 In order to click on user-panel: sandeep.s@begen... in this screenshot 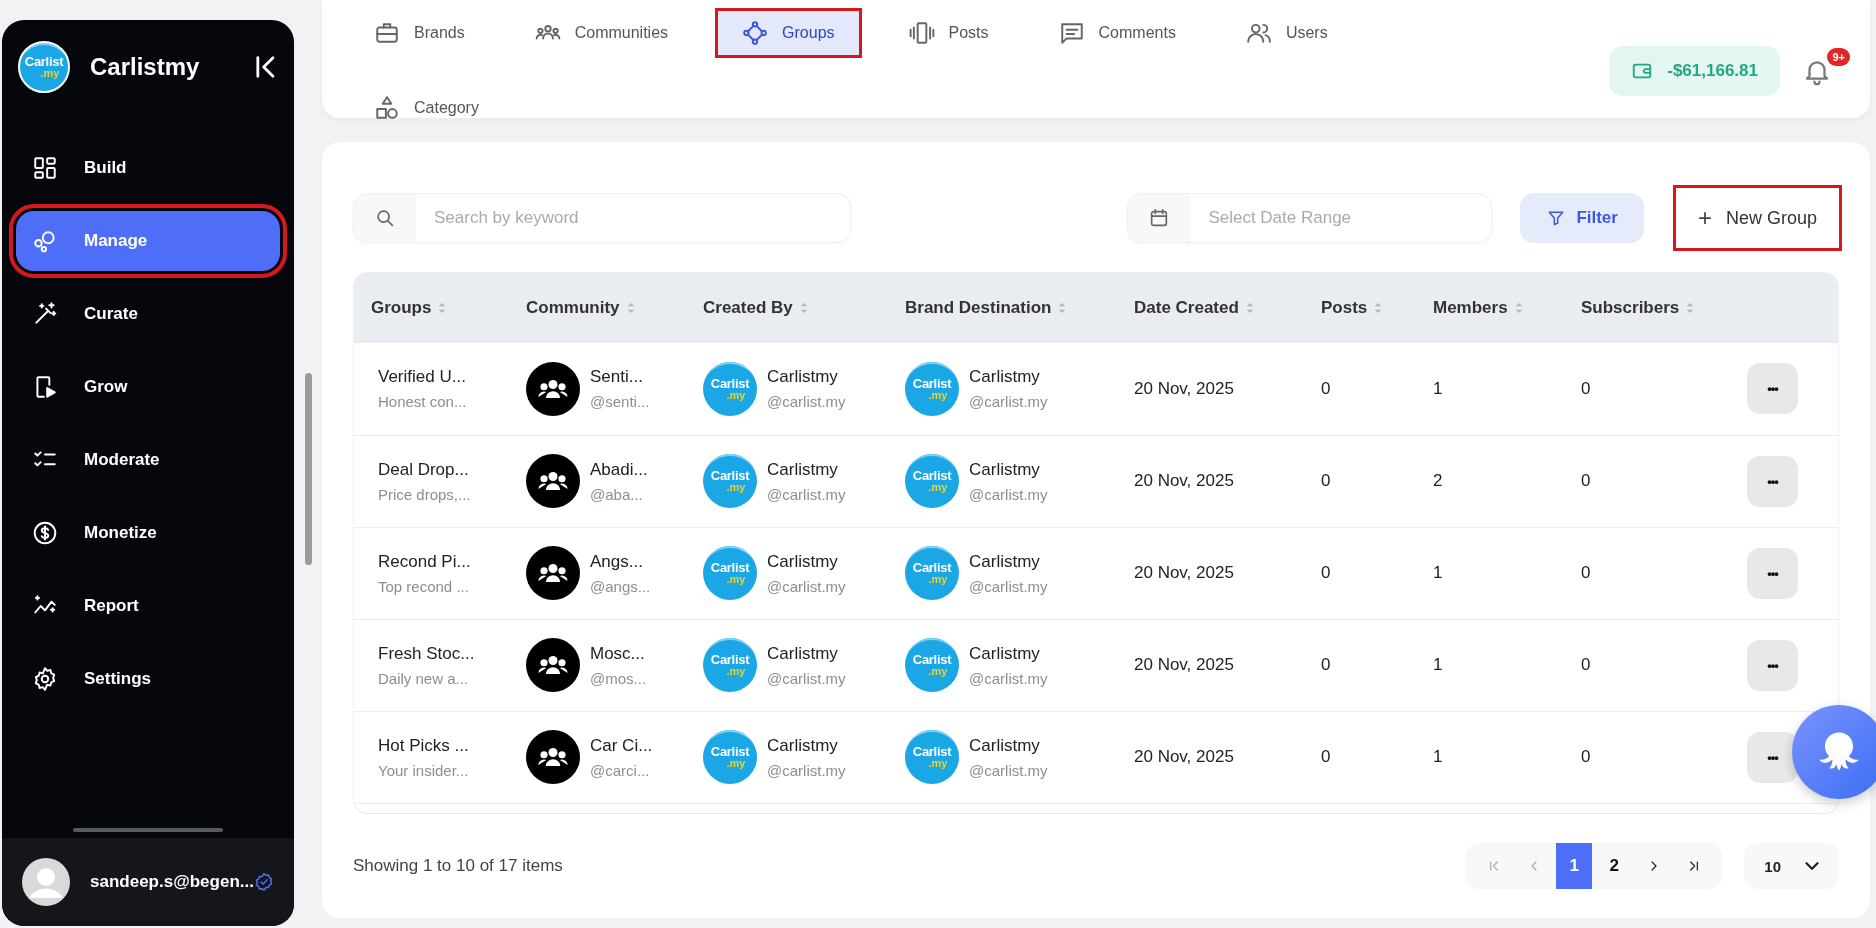, I will do `click(148, 882)`.